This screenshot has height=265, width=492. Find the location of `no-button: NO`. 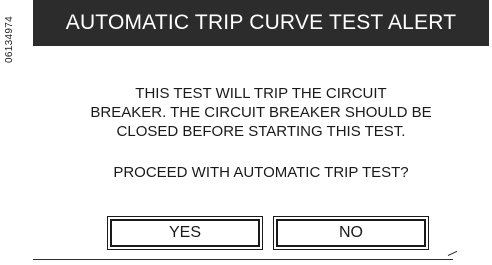

no-button: NO is located at coordinates (351, 233).